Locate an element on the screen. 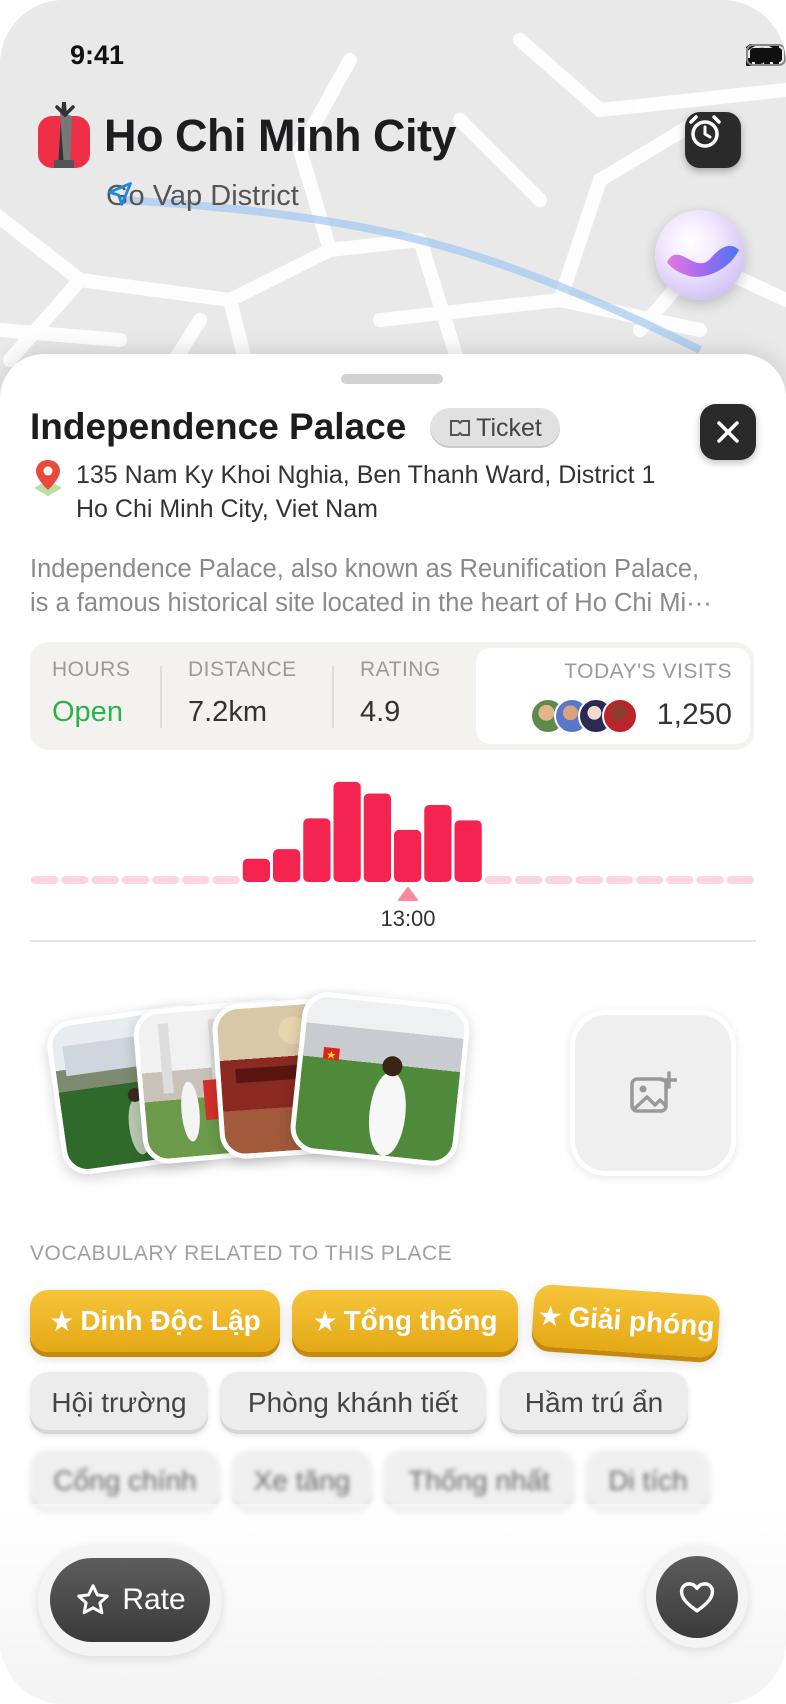  todays-visits-card: TODAY'S VISITS 1,250 is located at coordinates (613, 696).